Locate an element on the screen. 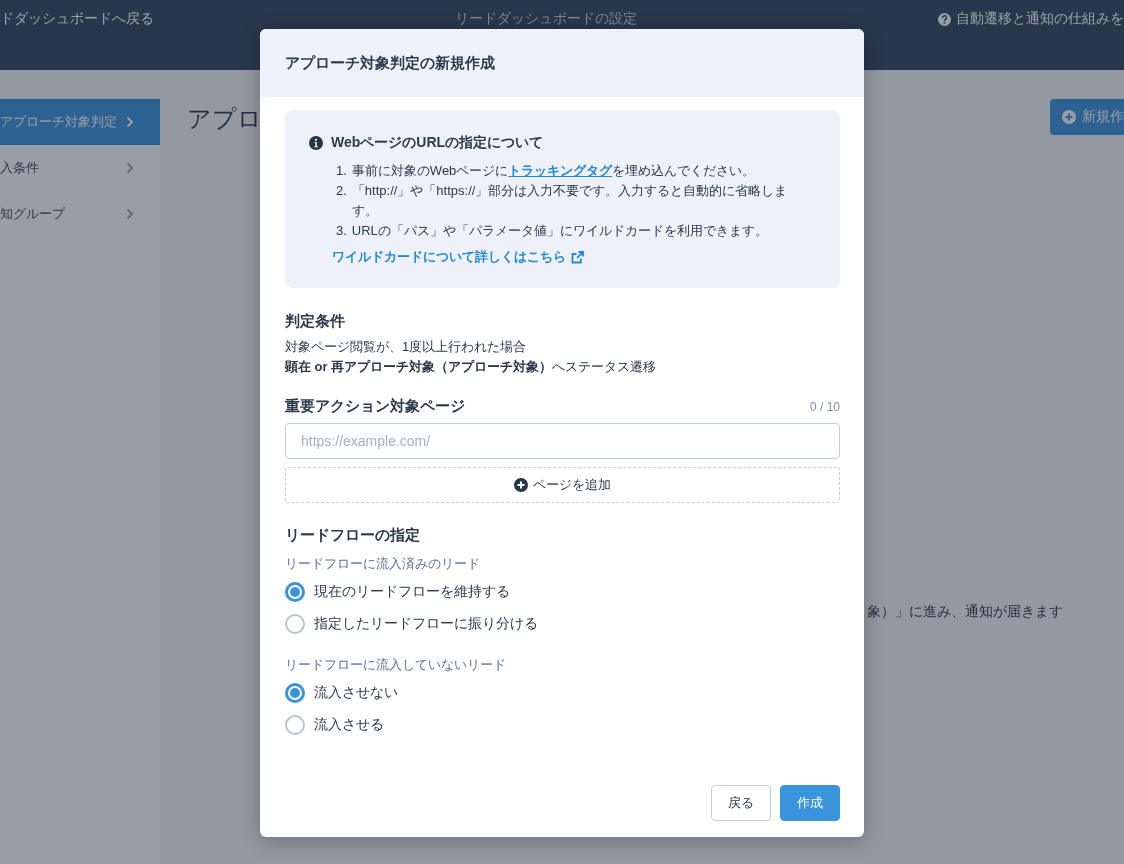 The height and width of the screenshot is (864, 1124). tracking-tag-link: トラッキングタグ is located at coordinates (560, 170).